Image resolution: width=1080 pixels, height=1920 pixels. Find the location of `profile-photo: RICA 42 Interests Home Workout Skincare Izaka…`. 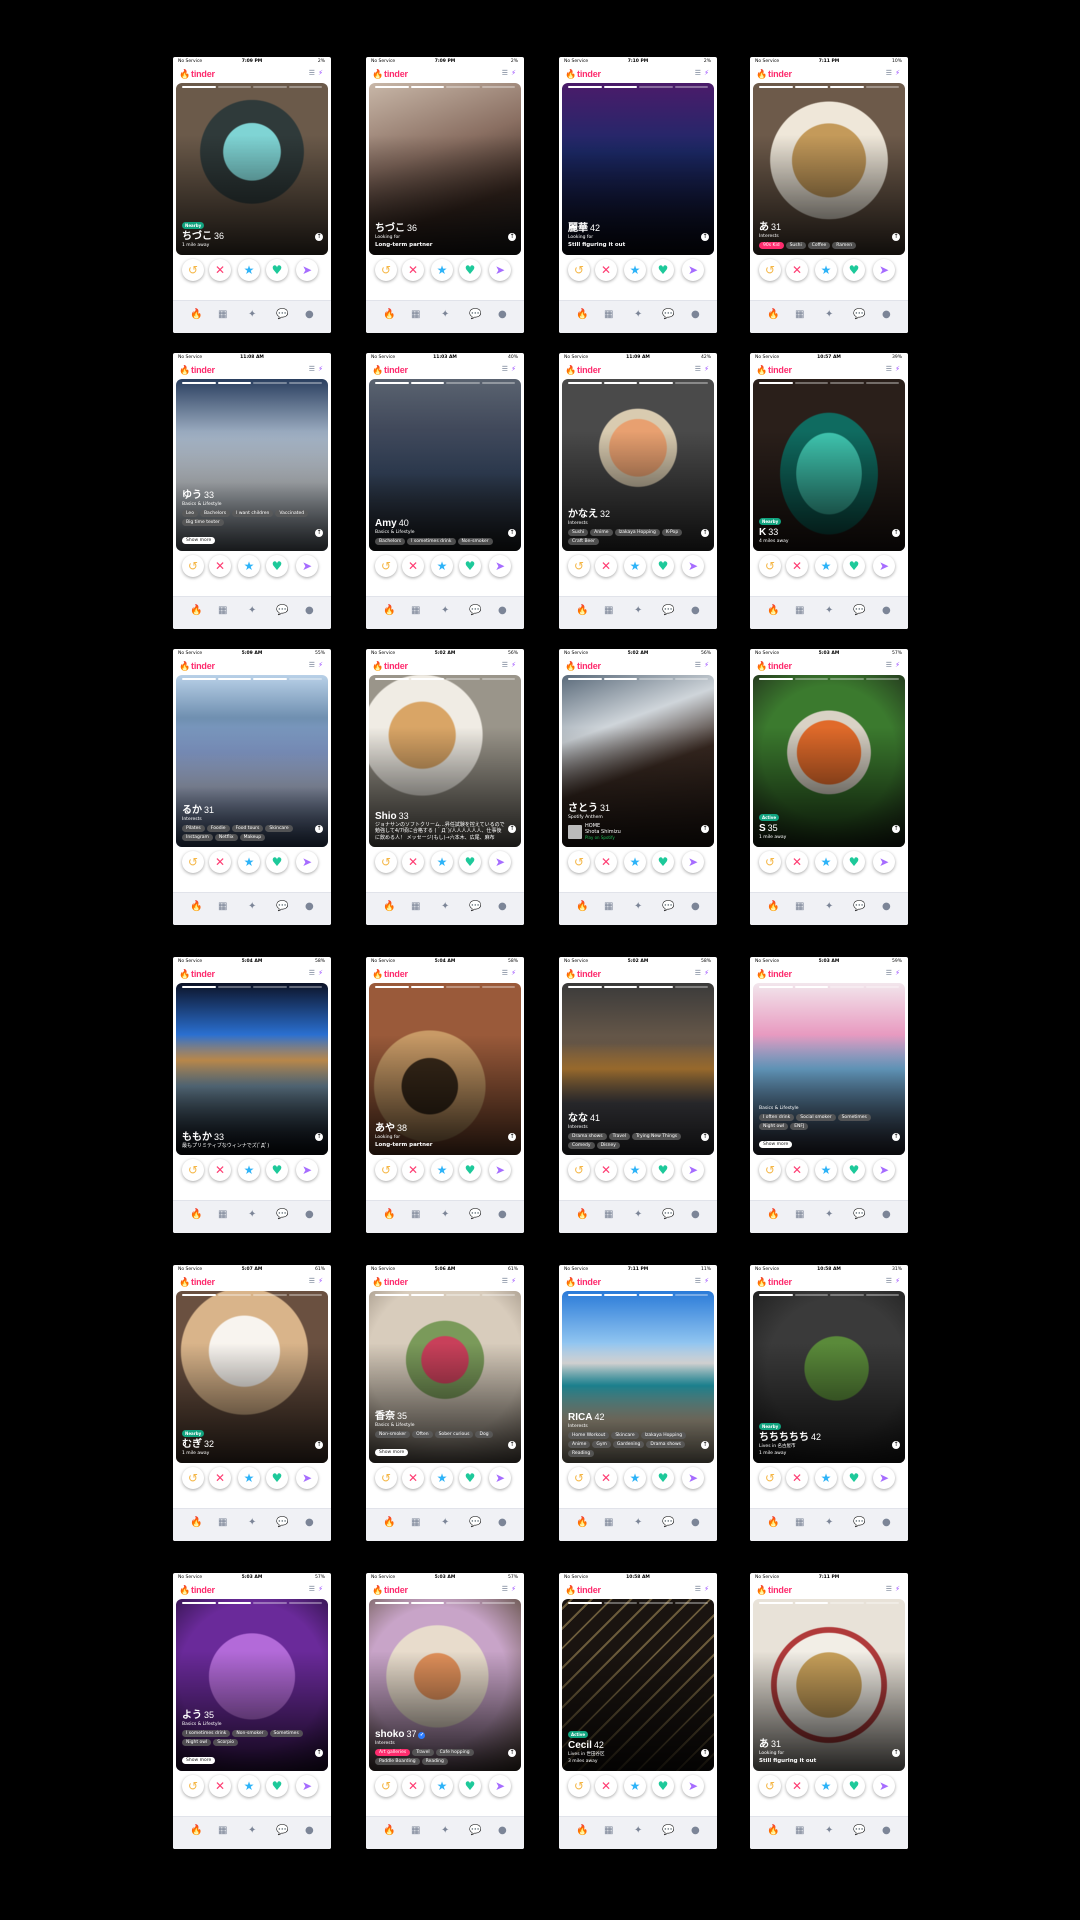

profile-photo: RICA 42 Interests Home Workout Skincare Izaka… is located at coordinates (638, 1377).